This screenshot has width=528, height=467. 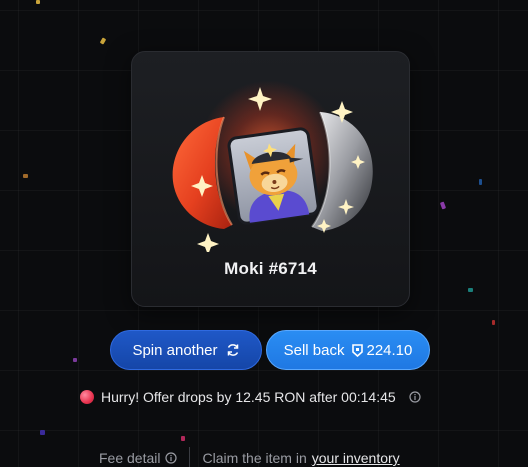 I want to click on spin-another-label: Spin another, so click(x=175, y=350).